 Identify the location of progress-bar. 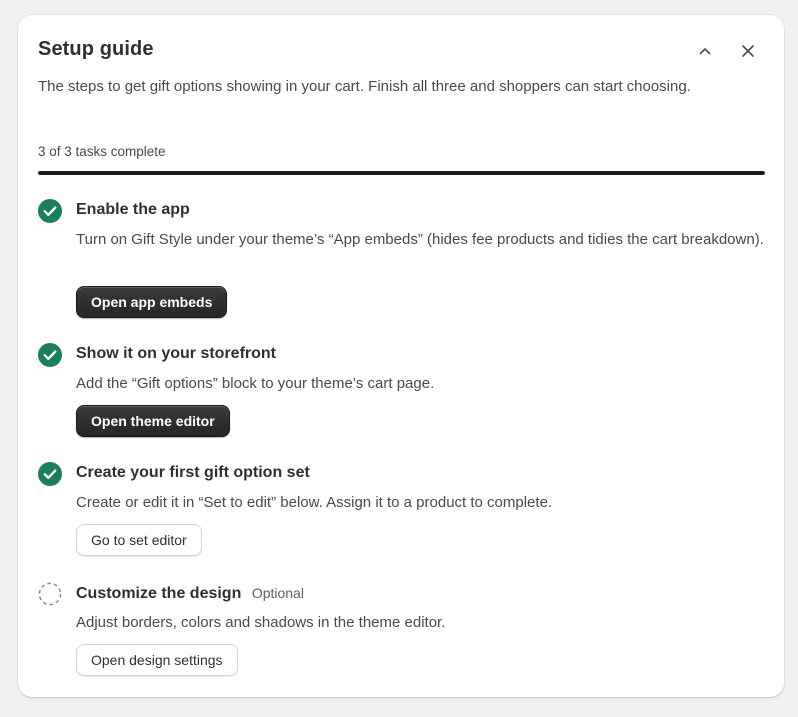
(401, 173).